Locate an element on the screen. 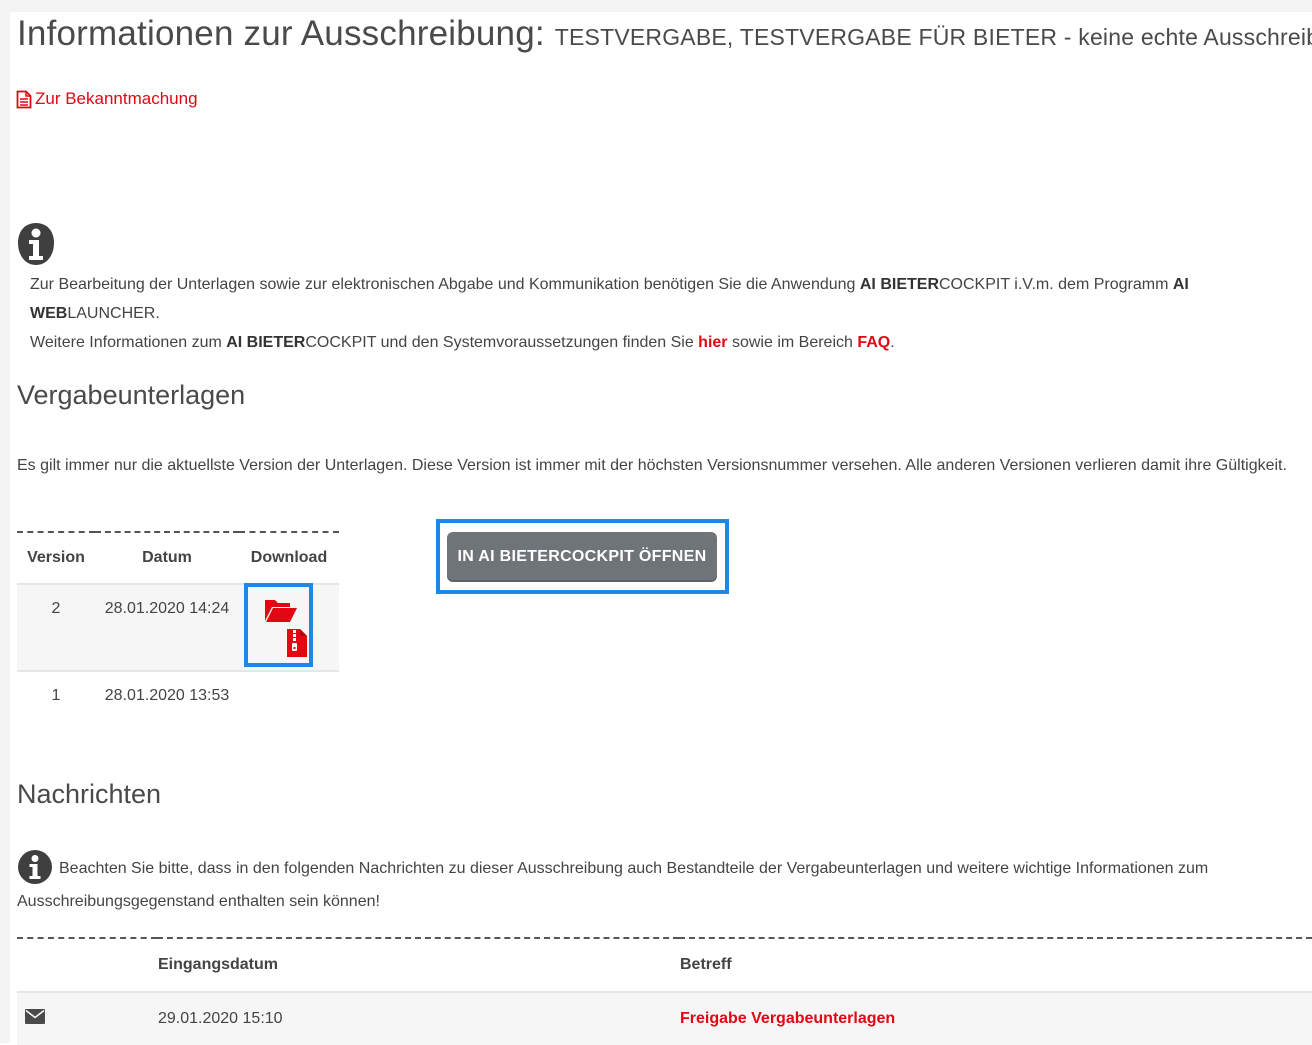  version-cell: 1 is located at coordinates (56, 695).